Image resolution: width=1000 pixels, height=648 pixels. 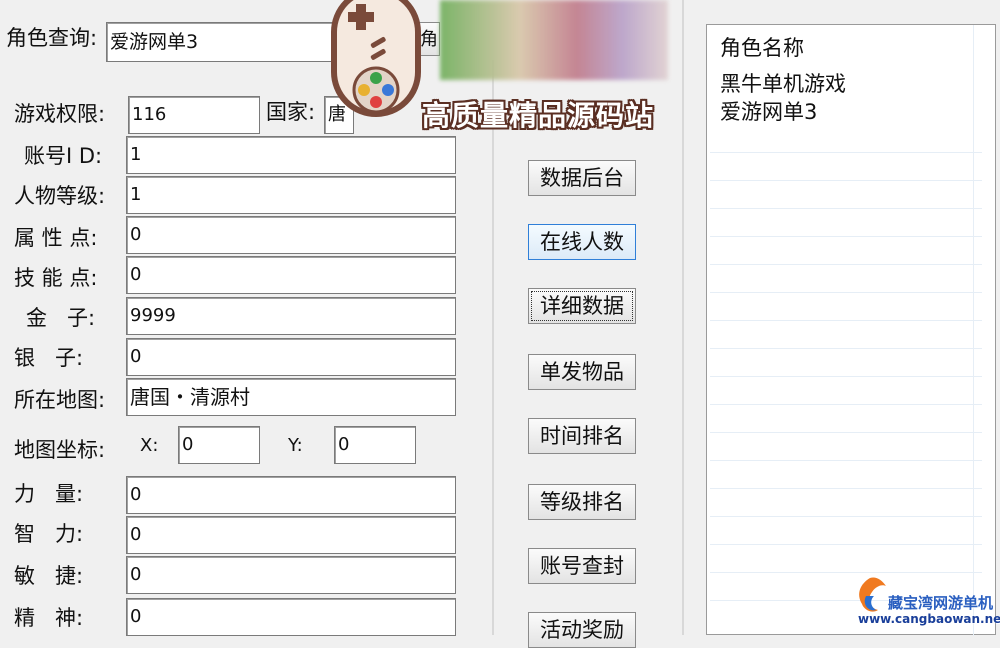 I want to click on y-label: Y:, so click(x=295, y=445).